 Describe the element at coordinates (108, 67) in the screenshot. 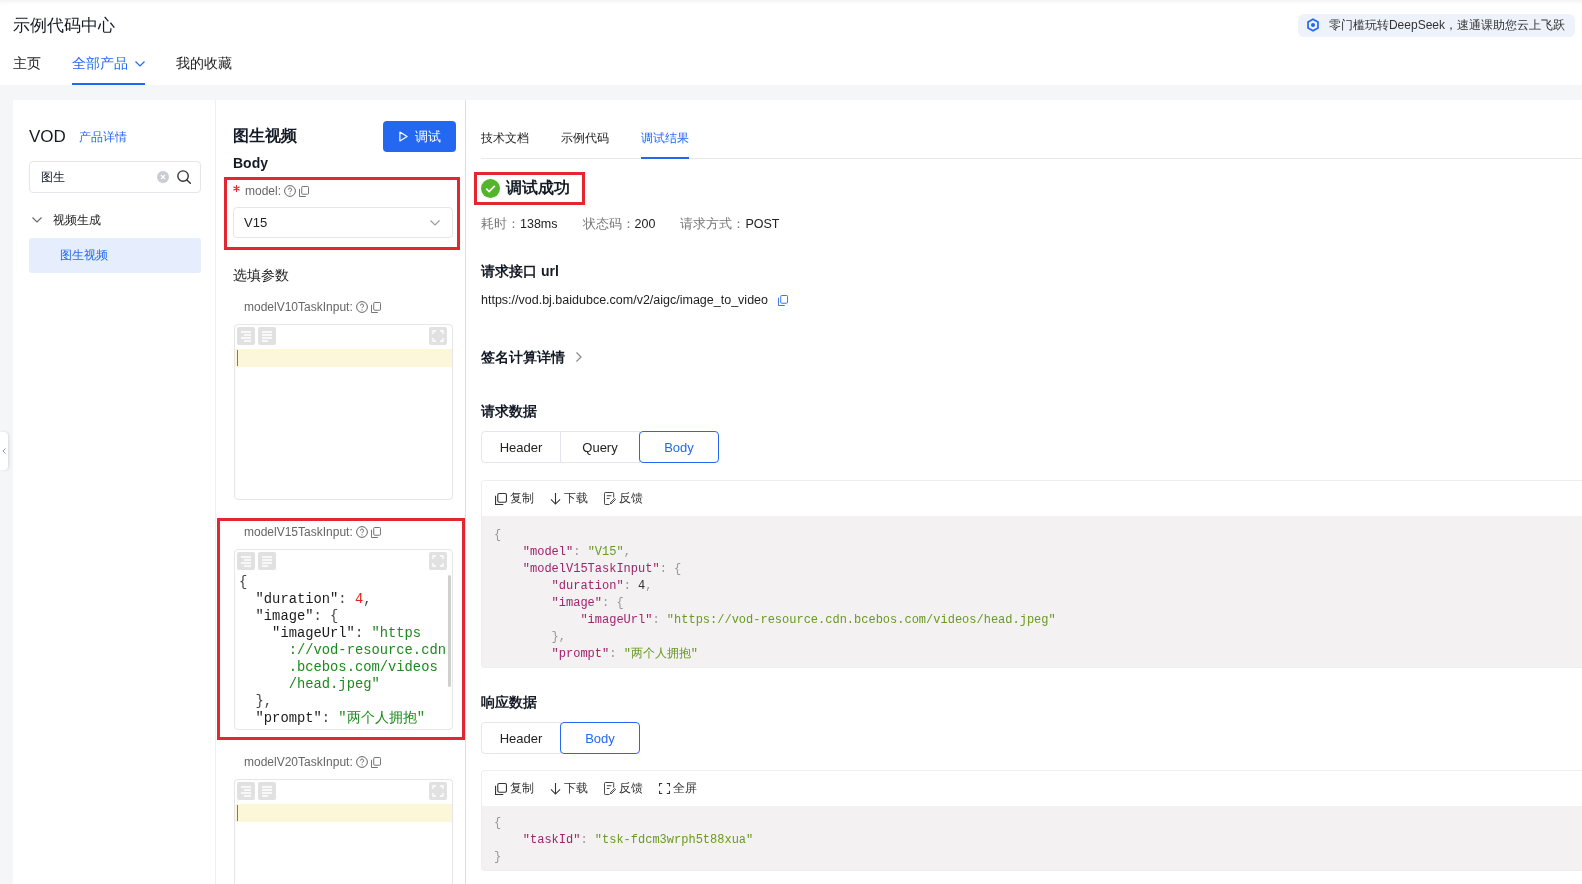

I see `nav-tab: 全部产品` at that location.